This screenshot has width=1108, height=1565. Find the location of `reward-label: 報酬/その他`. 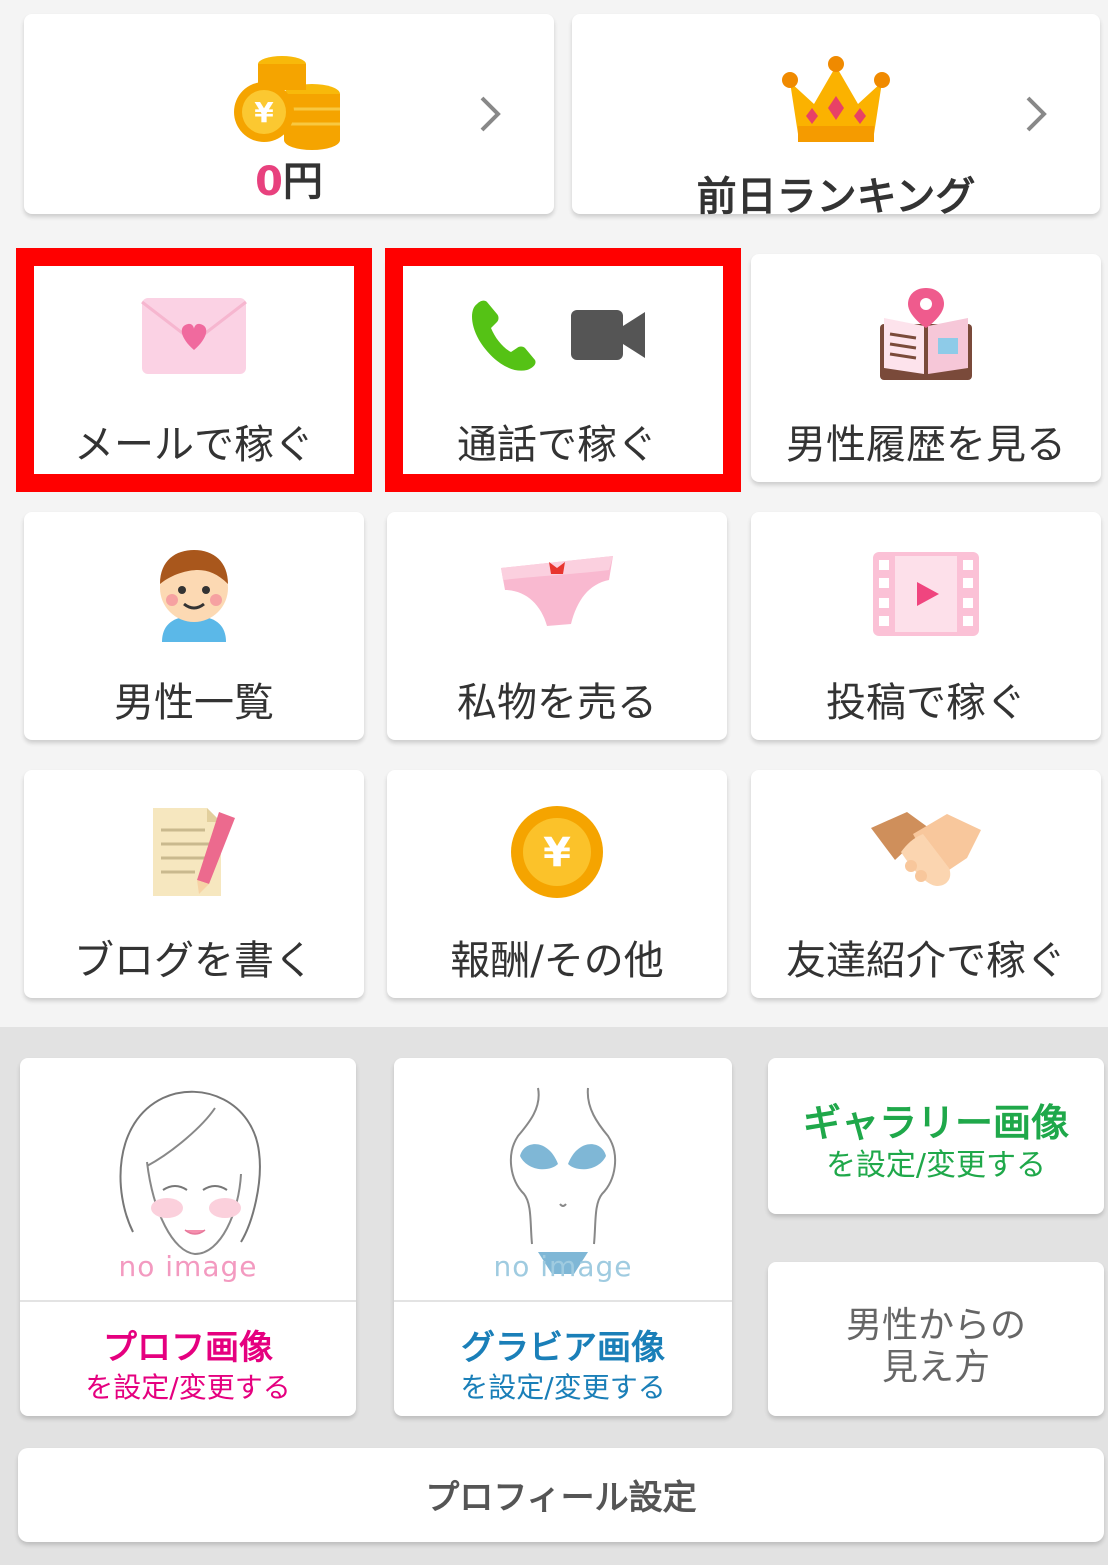

reward-label: 報酬/その他 is located at coordinates (557, 961).